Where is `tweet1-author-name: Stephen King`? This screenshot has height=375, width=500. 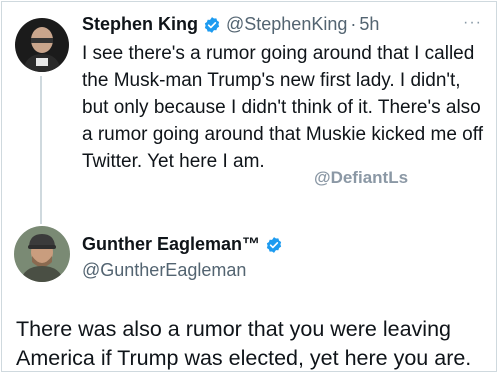 tweet1-author-name: Stephen King is located at coordinates (140, 24).